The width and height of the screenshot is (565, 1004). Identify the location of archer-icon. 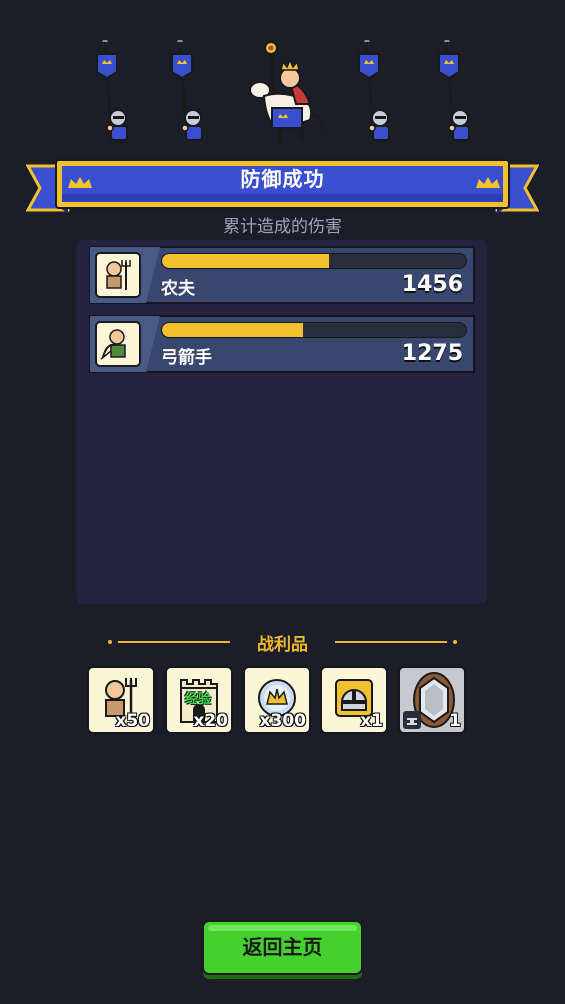
(118, 344).